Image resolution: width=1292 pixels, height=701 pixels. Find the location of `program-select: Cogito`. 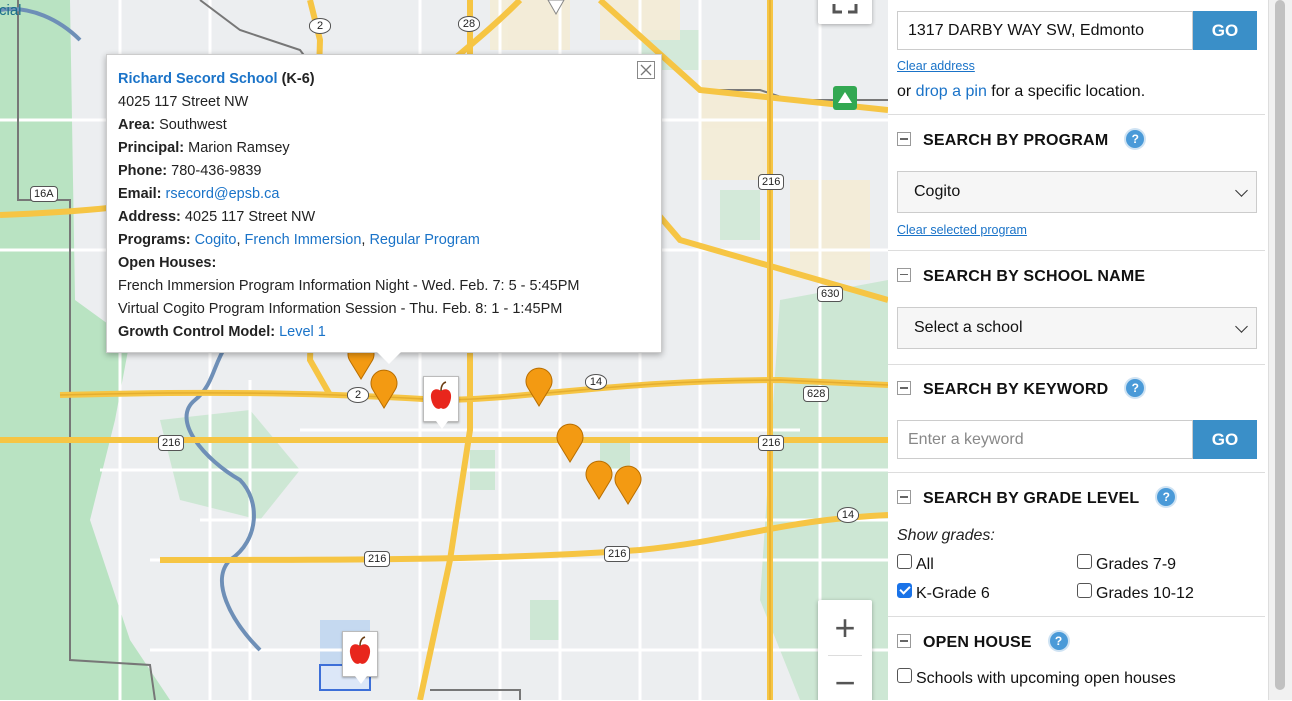

program-select: Cogito is located at coordinates (1077, 192).